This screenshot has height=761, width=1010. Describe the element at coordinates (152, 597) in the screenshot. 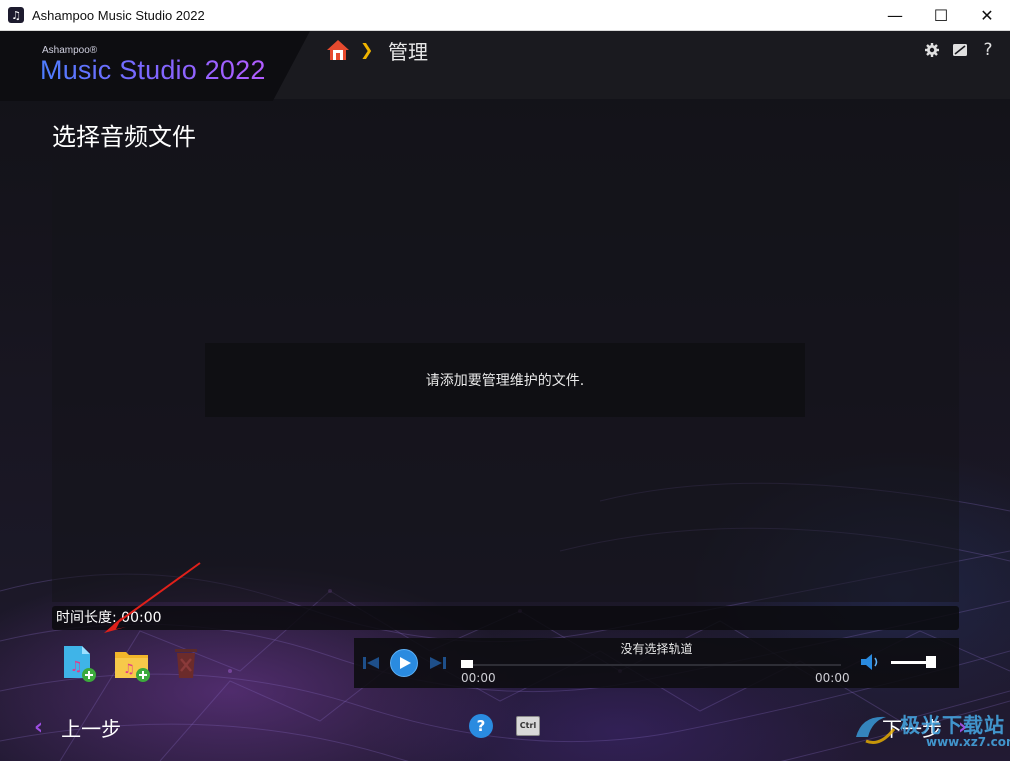

I see `annotation-arrow-icon` at that location.